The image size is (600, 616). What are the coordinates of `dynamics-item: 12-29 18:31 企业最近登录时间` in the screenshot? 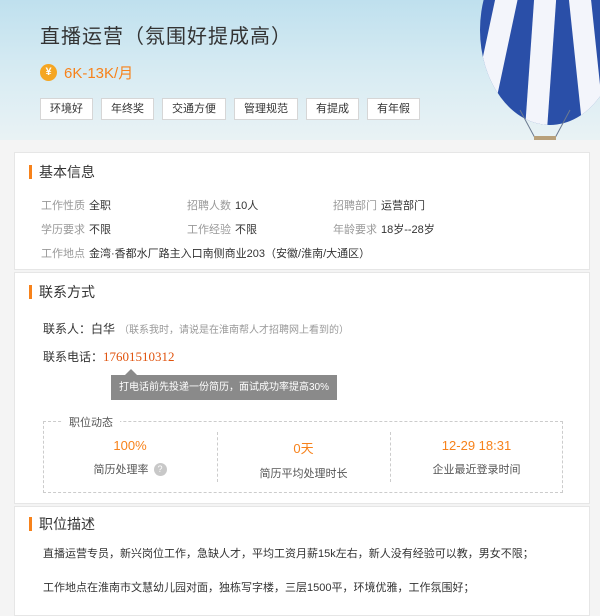 It's located at (476, 457).